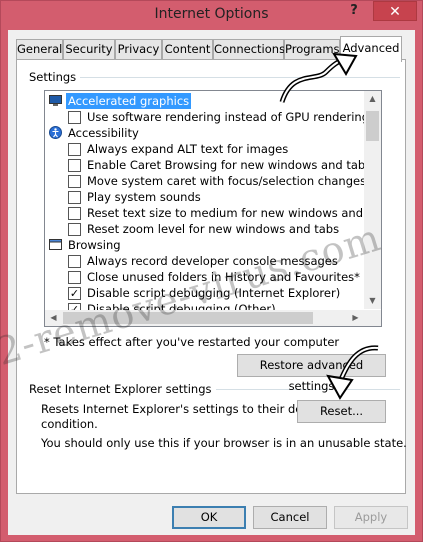 Image resolution: width=423 pixels, height=542 pixels. I want to click on apply-button: Apply, so click(371, 517).